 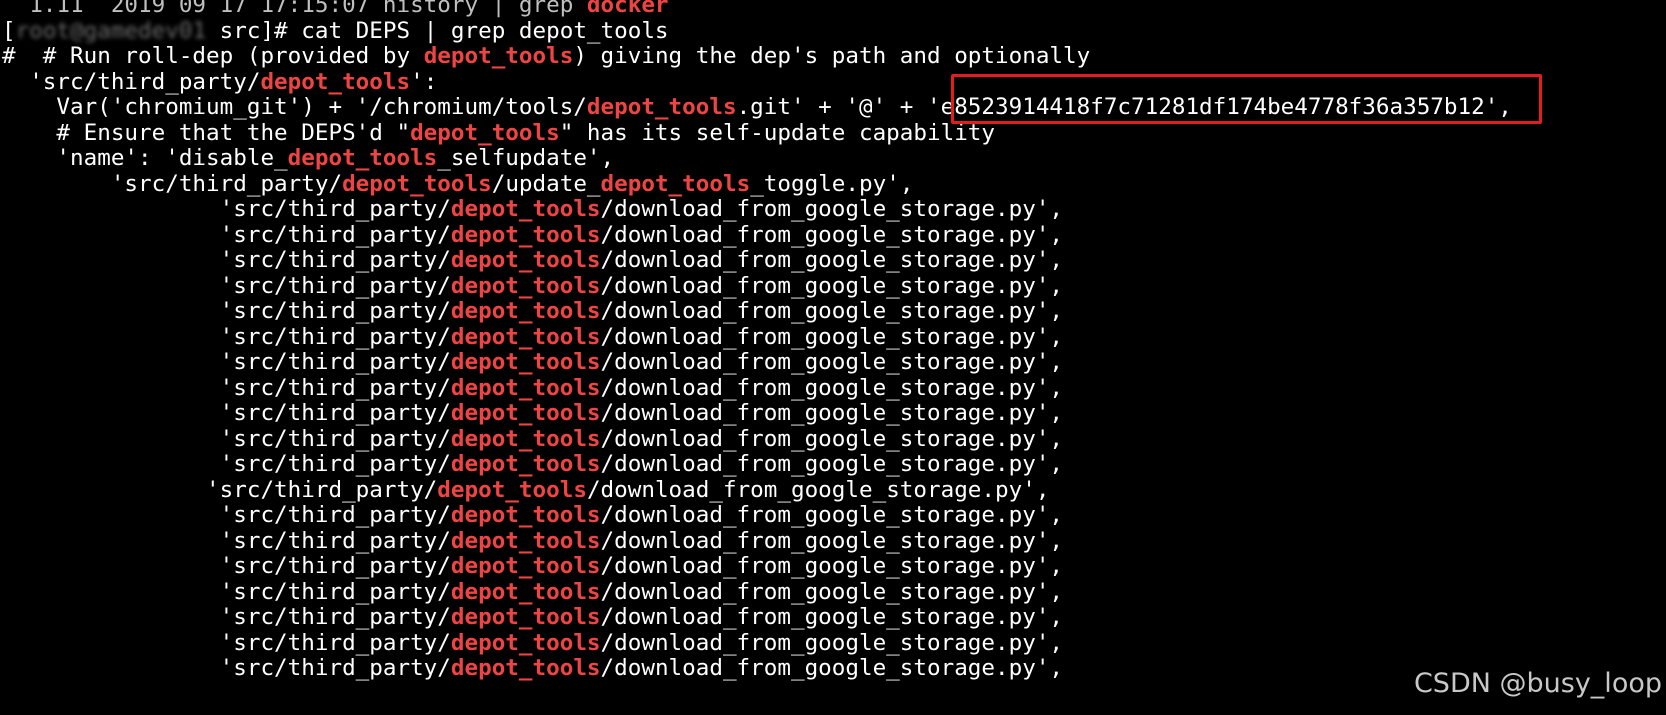 I want to click on redacted-hostname: root@gamedev01, so click(x=111, y=30).